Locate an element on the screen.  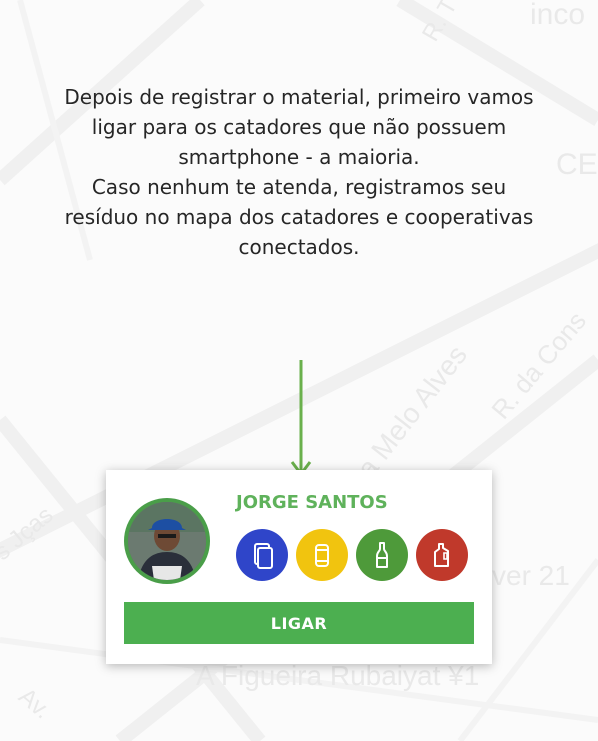
bottle-icon is located at coordinates (382, 555).